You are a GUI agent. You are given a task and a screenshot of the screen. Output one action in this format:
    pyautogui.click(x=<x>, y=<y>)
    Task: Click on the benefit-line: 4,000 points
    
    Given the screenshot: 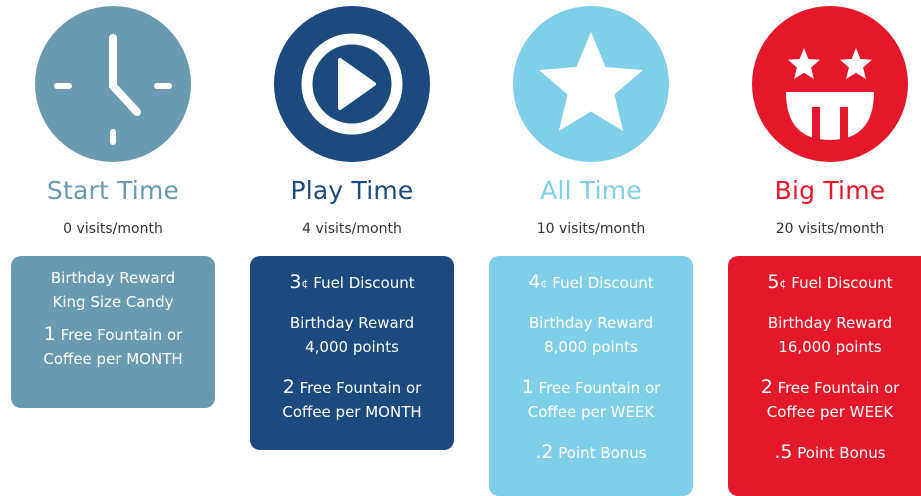 What is the action you would take?
    pyautogui.click(x=352, y=347)
    